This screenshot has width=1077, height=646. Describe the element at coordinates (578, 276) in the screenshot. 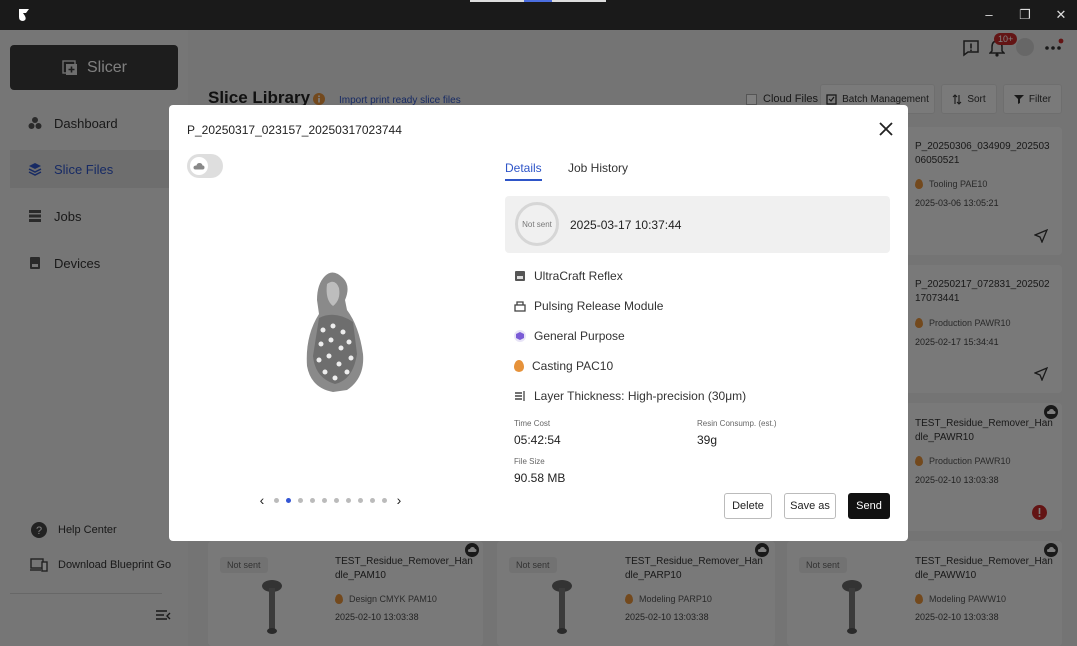

I see `printer-label: UltraCraft Reflex` at that location.